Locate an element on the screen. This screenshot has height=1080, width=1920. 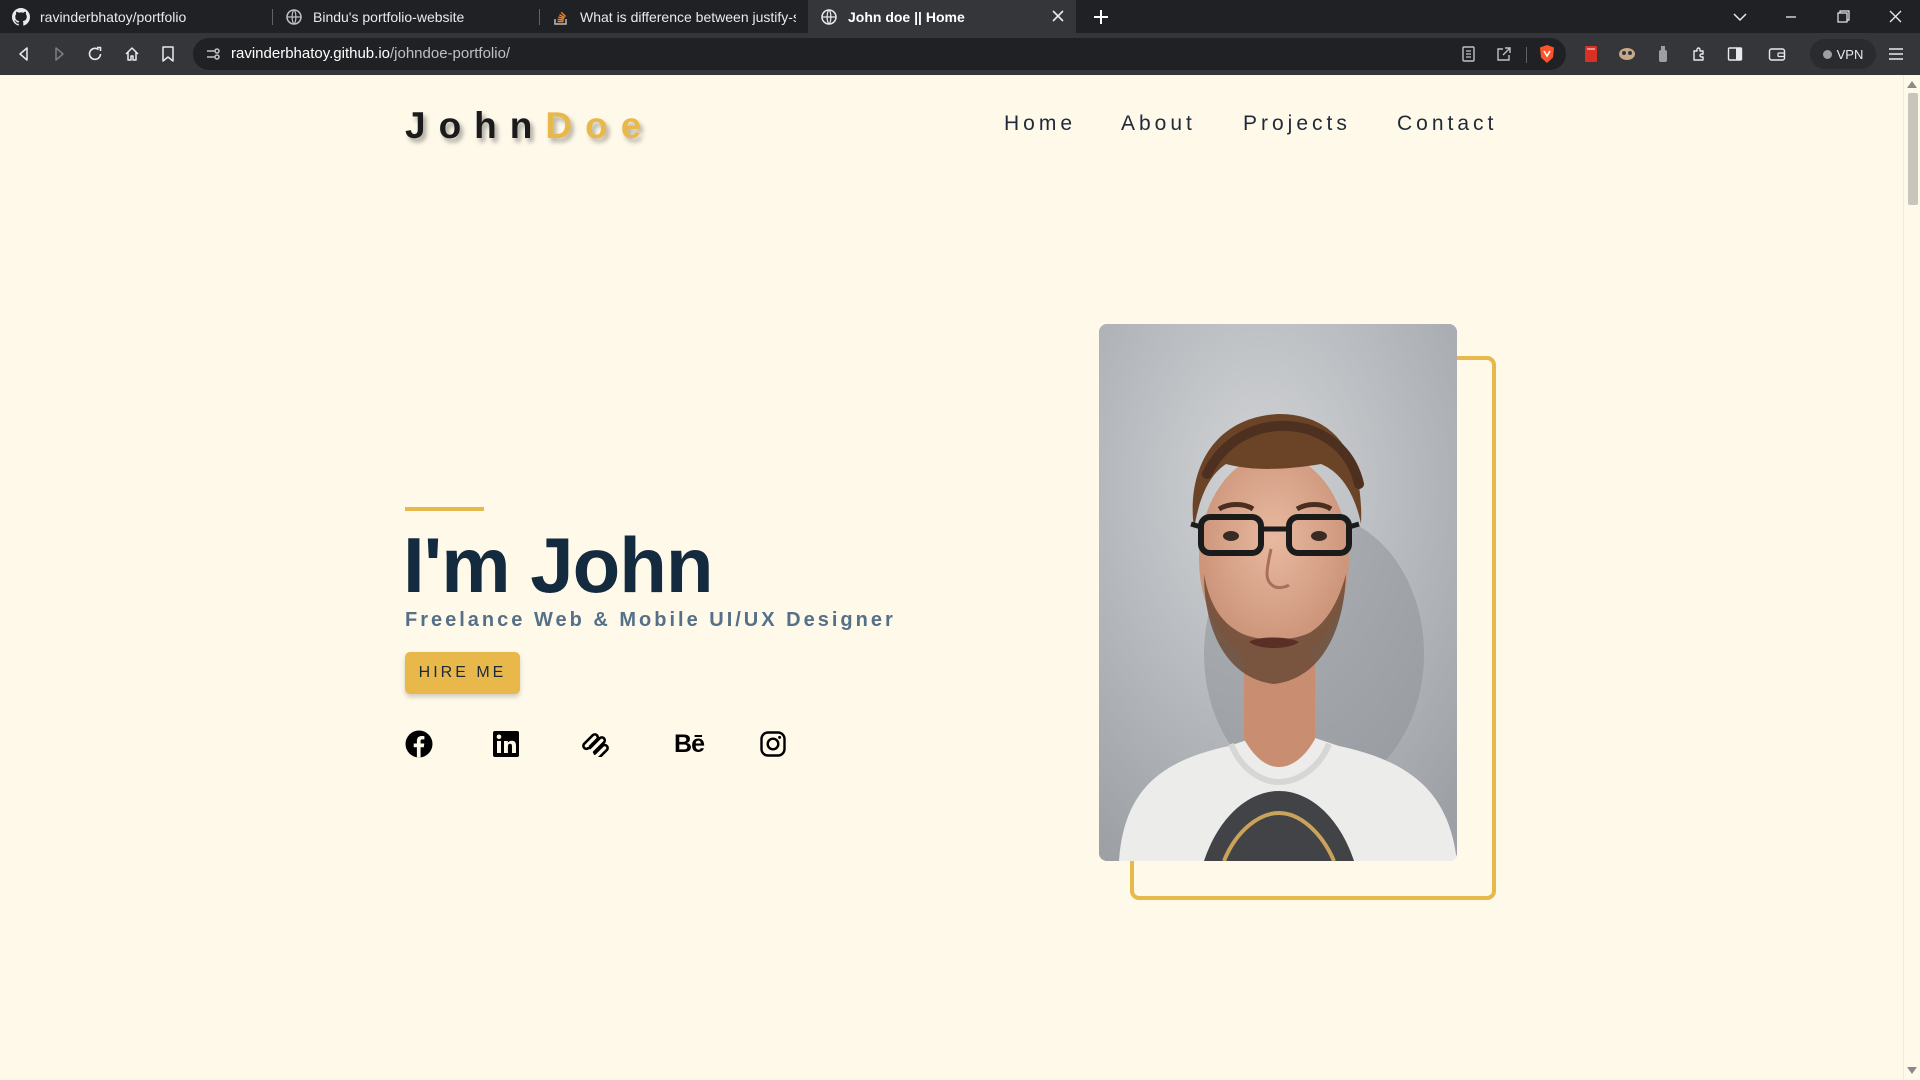
tab-list-chevron-icon is located at coordinates (1740, 16).